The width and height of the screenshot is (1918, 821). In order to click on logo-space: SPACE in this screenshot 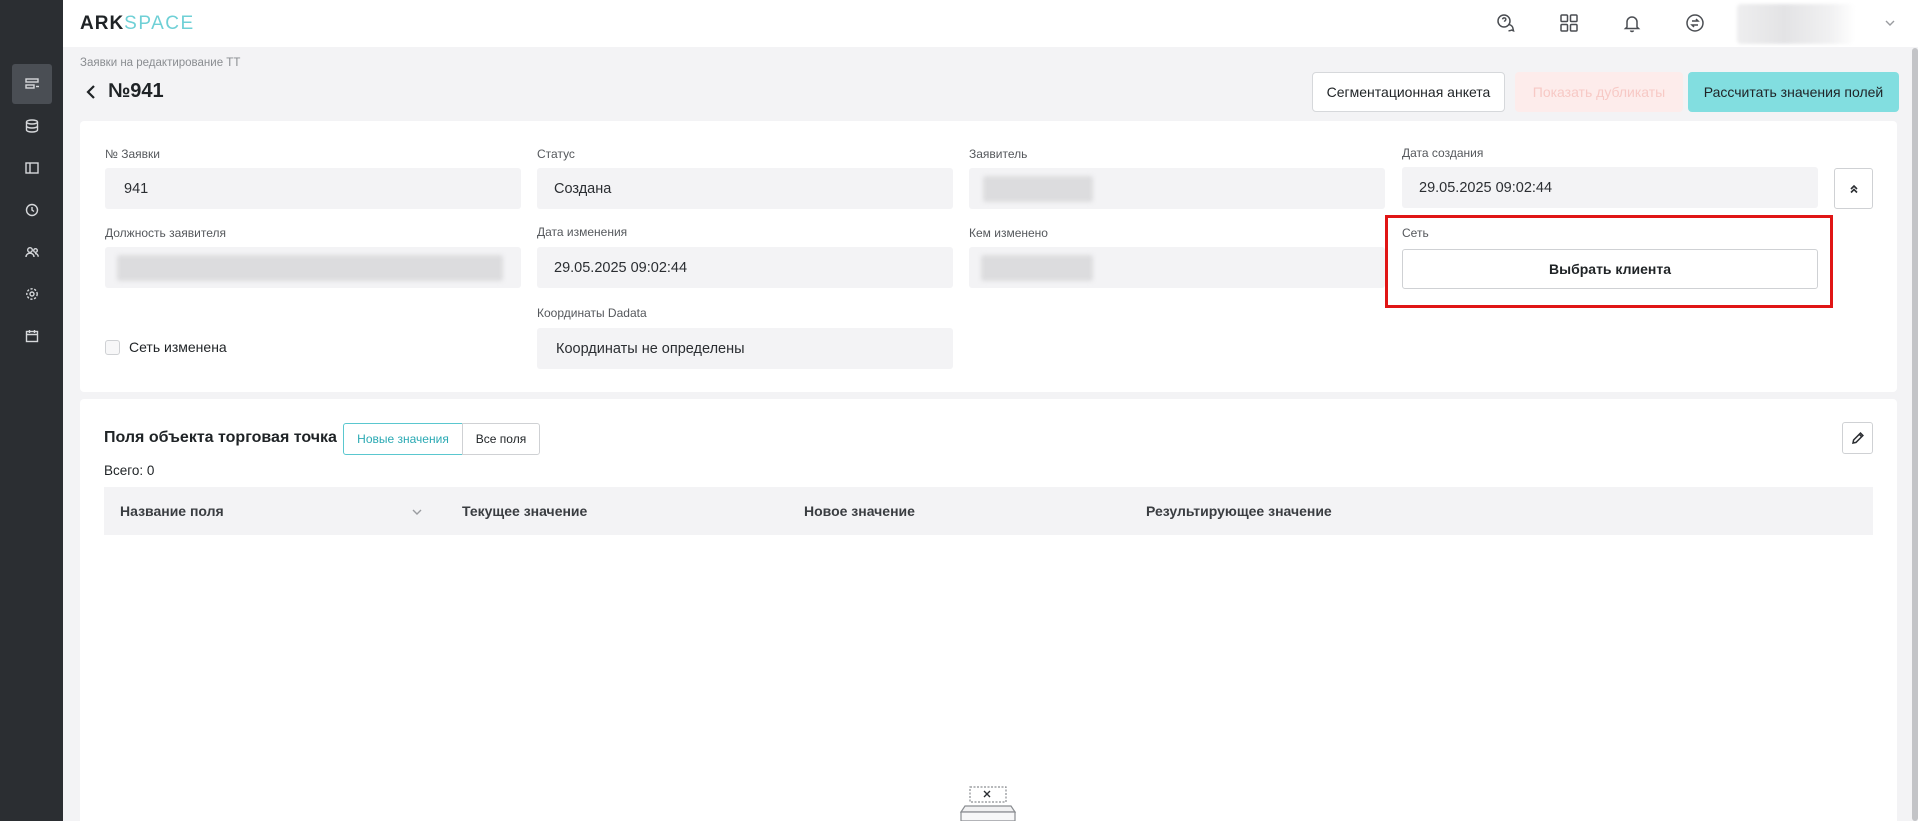, I will do `click(159, 23)`.